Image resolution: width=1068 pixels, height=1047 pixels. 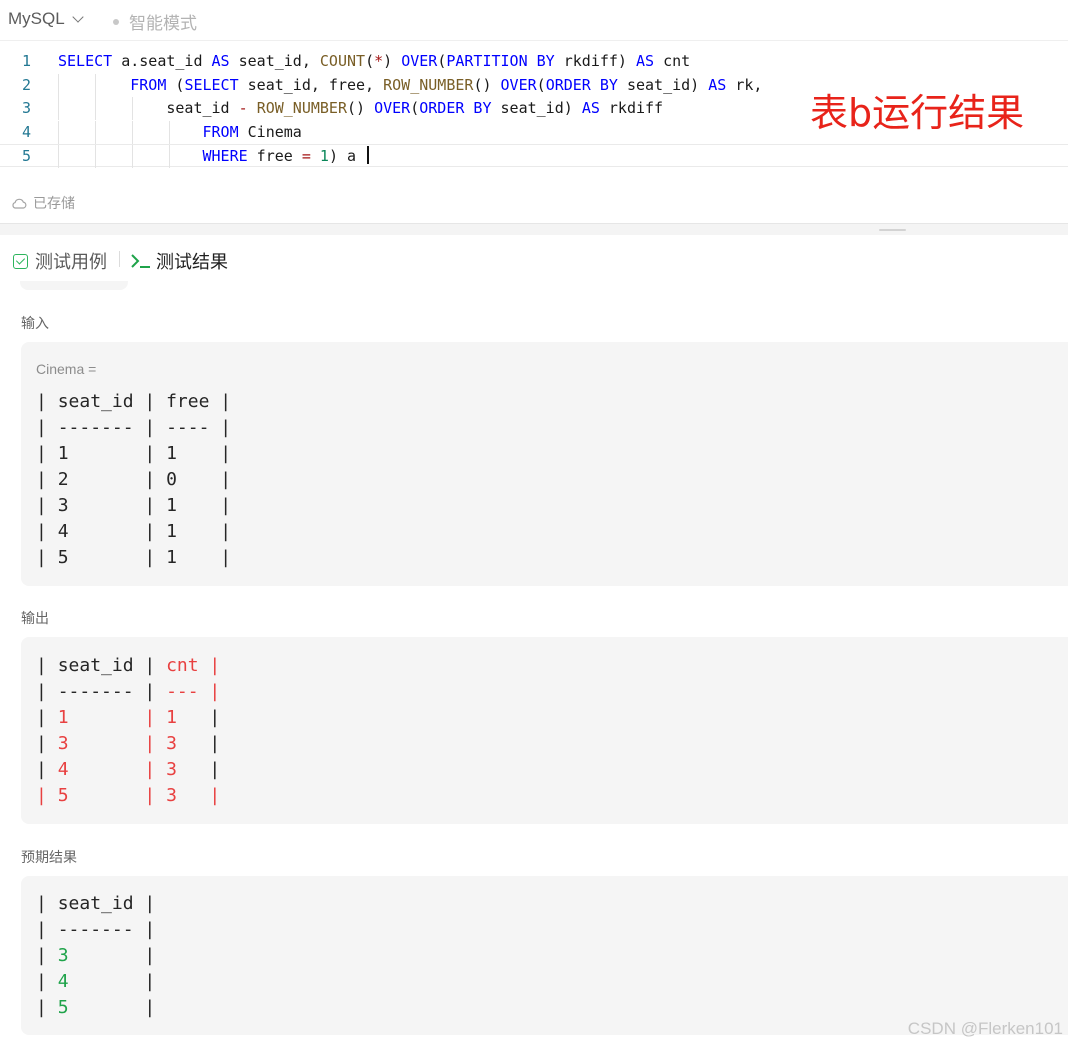 I want to click on table-row: | 1 | 1 |, so click(x=139, y=454).